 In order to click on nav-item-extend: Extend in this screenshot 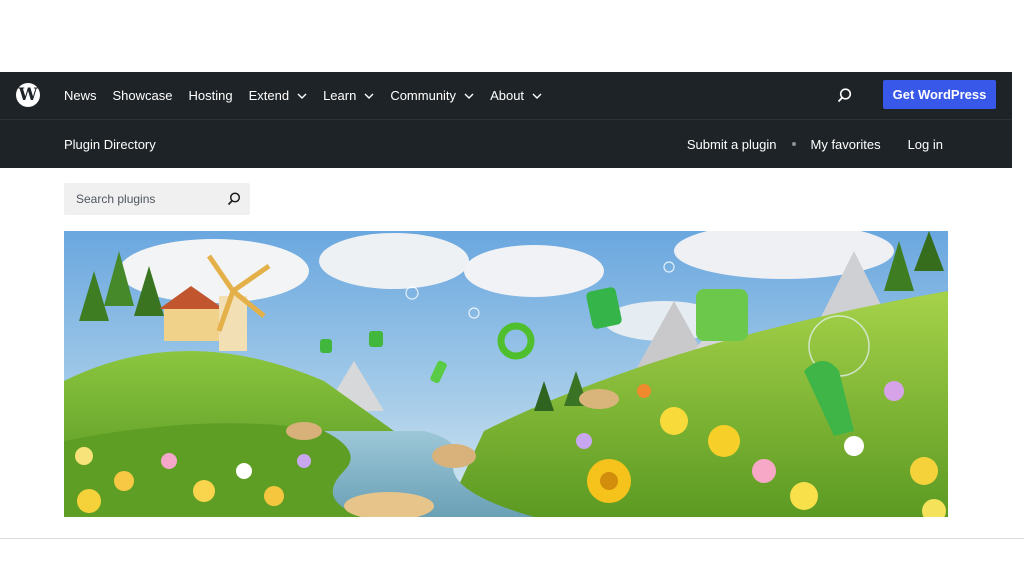, I will do `click(278, 95)`.